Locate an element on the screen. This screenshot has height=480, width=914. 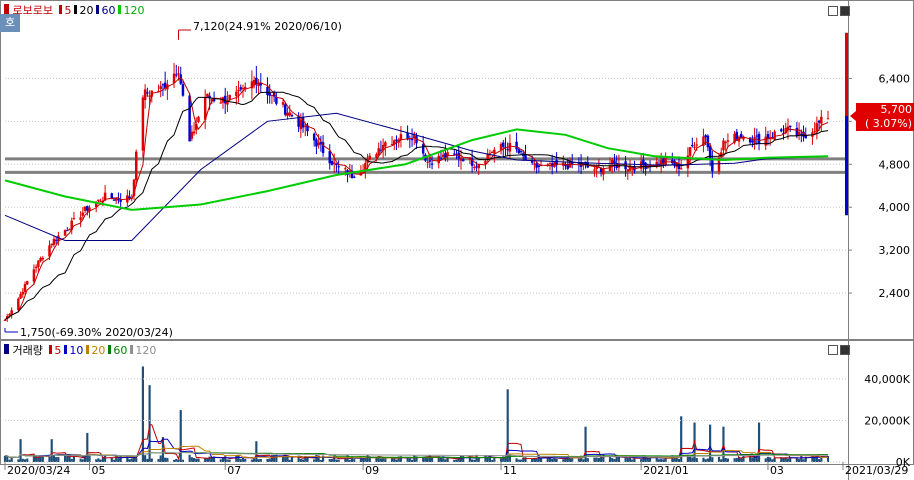
price-legend-label-60: 60 is located at coordinates (108, 10).